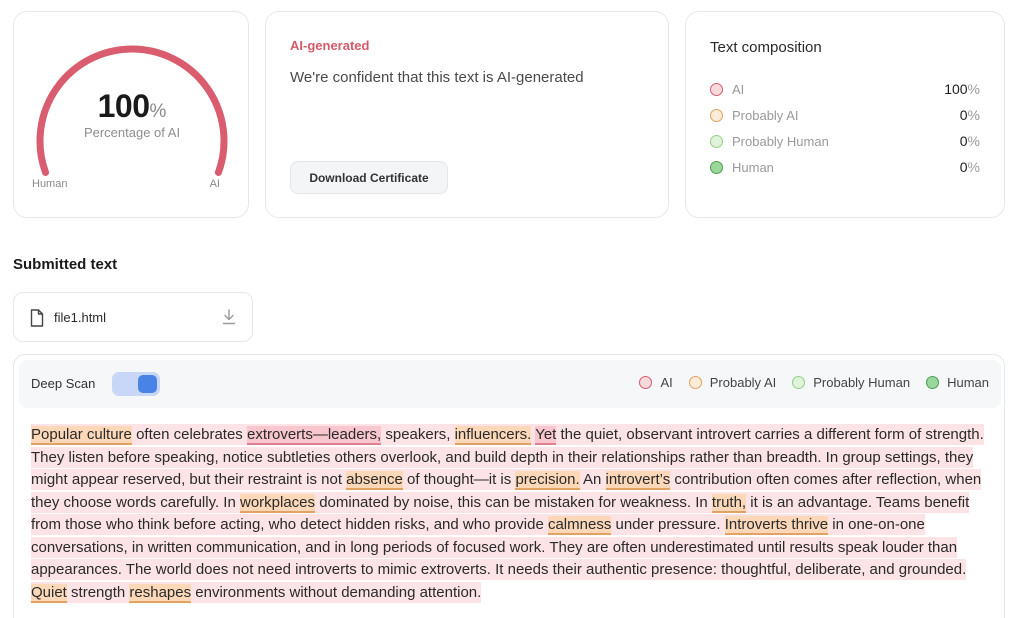 The width and height of the screenshot is (1024, 618). What do you see at coordinates (957, 382) in the screenshot?
I see `legend-item-human: Human` at bounding box center [957, 382].